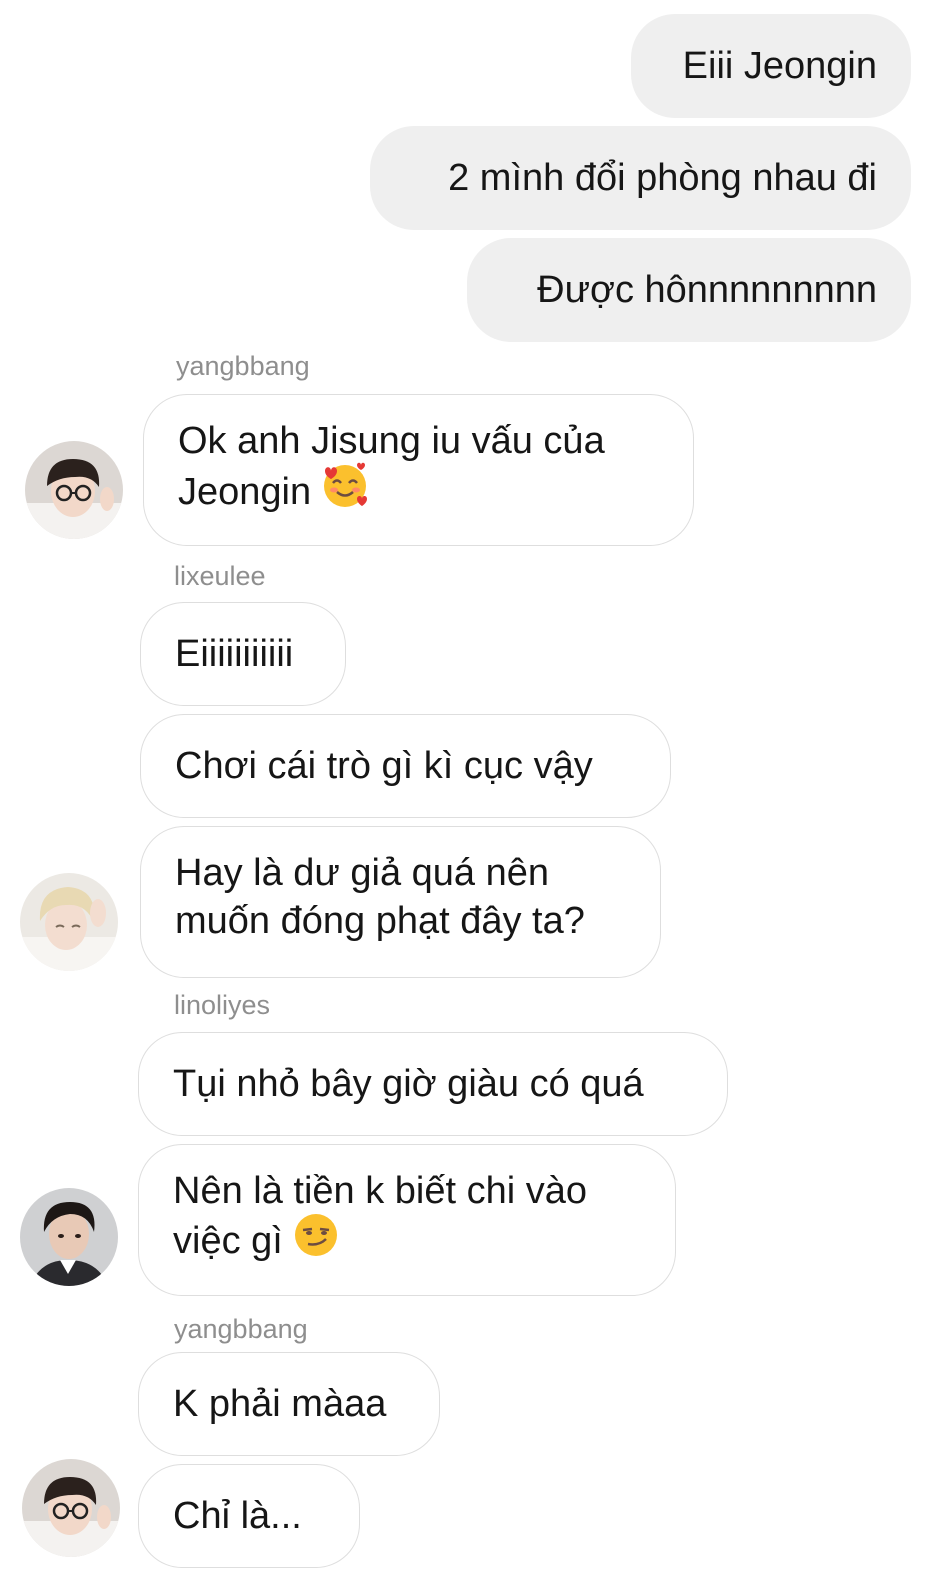 This screenshot has height=1592, width=939. Describe the element at coordinates (220, 576) in the screenshot. I see `sender-name: lixeulee` at that location.